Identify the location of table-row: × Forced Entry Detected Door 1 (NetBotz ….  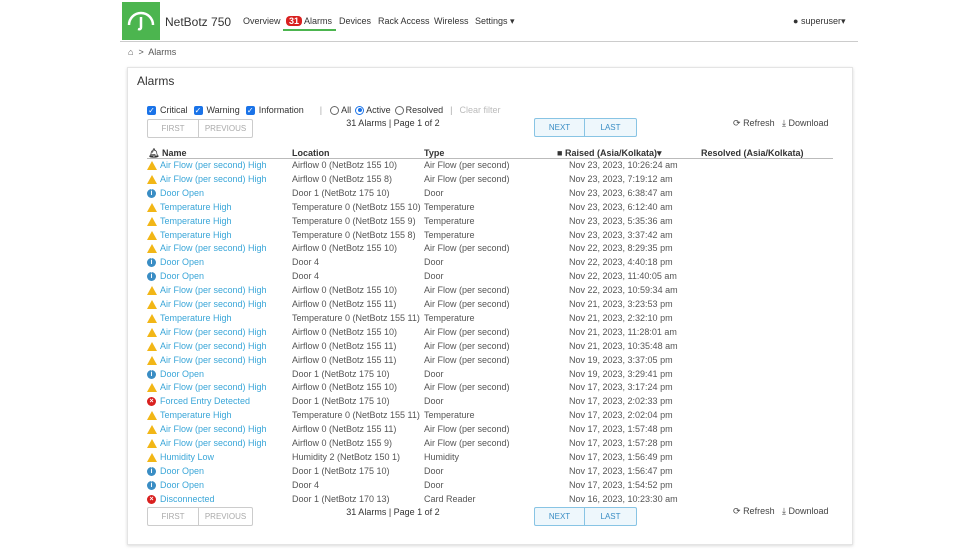
(490, 403).